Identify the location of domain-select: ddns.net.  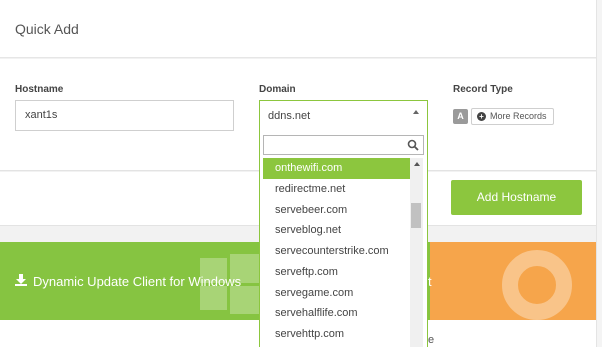
(343, 115).